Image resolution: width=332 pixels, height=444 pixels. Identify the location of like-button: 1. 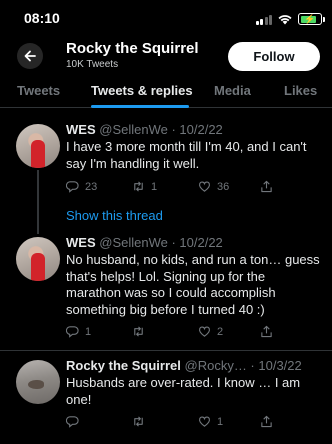
(210, 421).